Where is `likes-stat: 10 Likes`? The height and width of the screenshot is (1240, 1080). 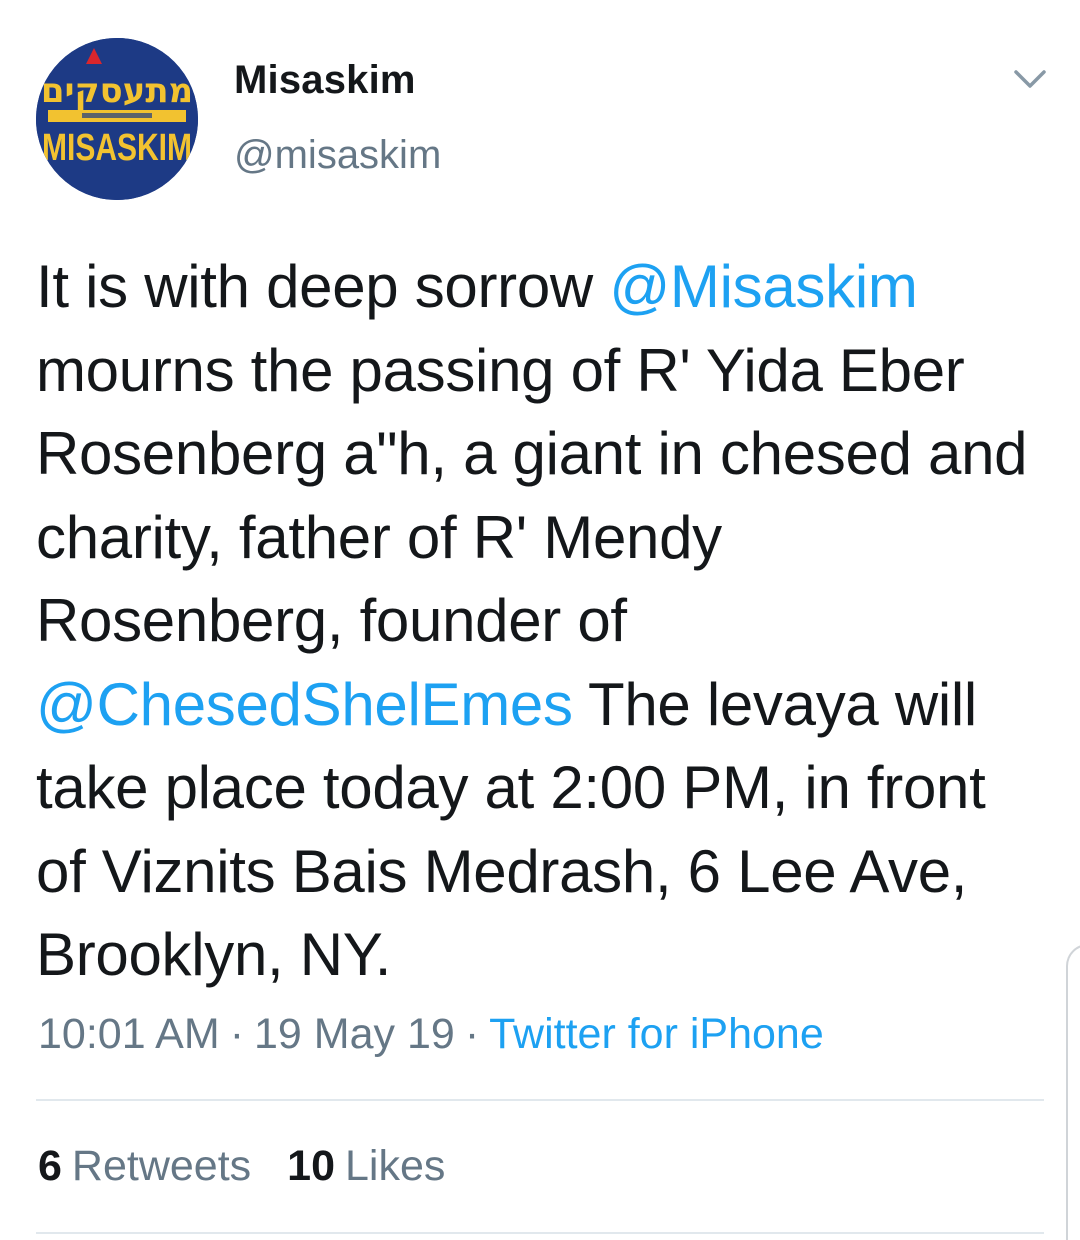 likes-stat: 10 Likes is located at coordinates (366, 1166).